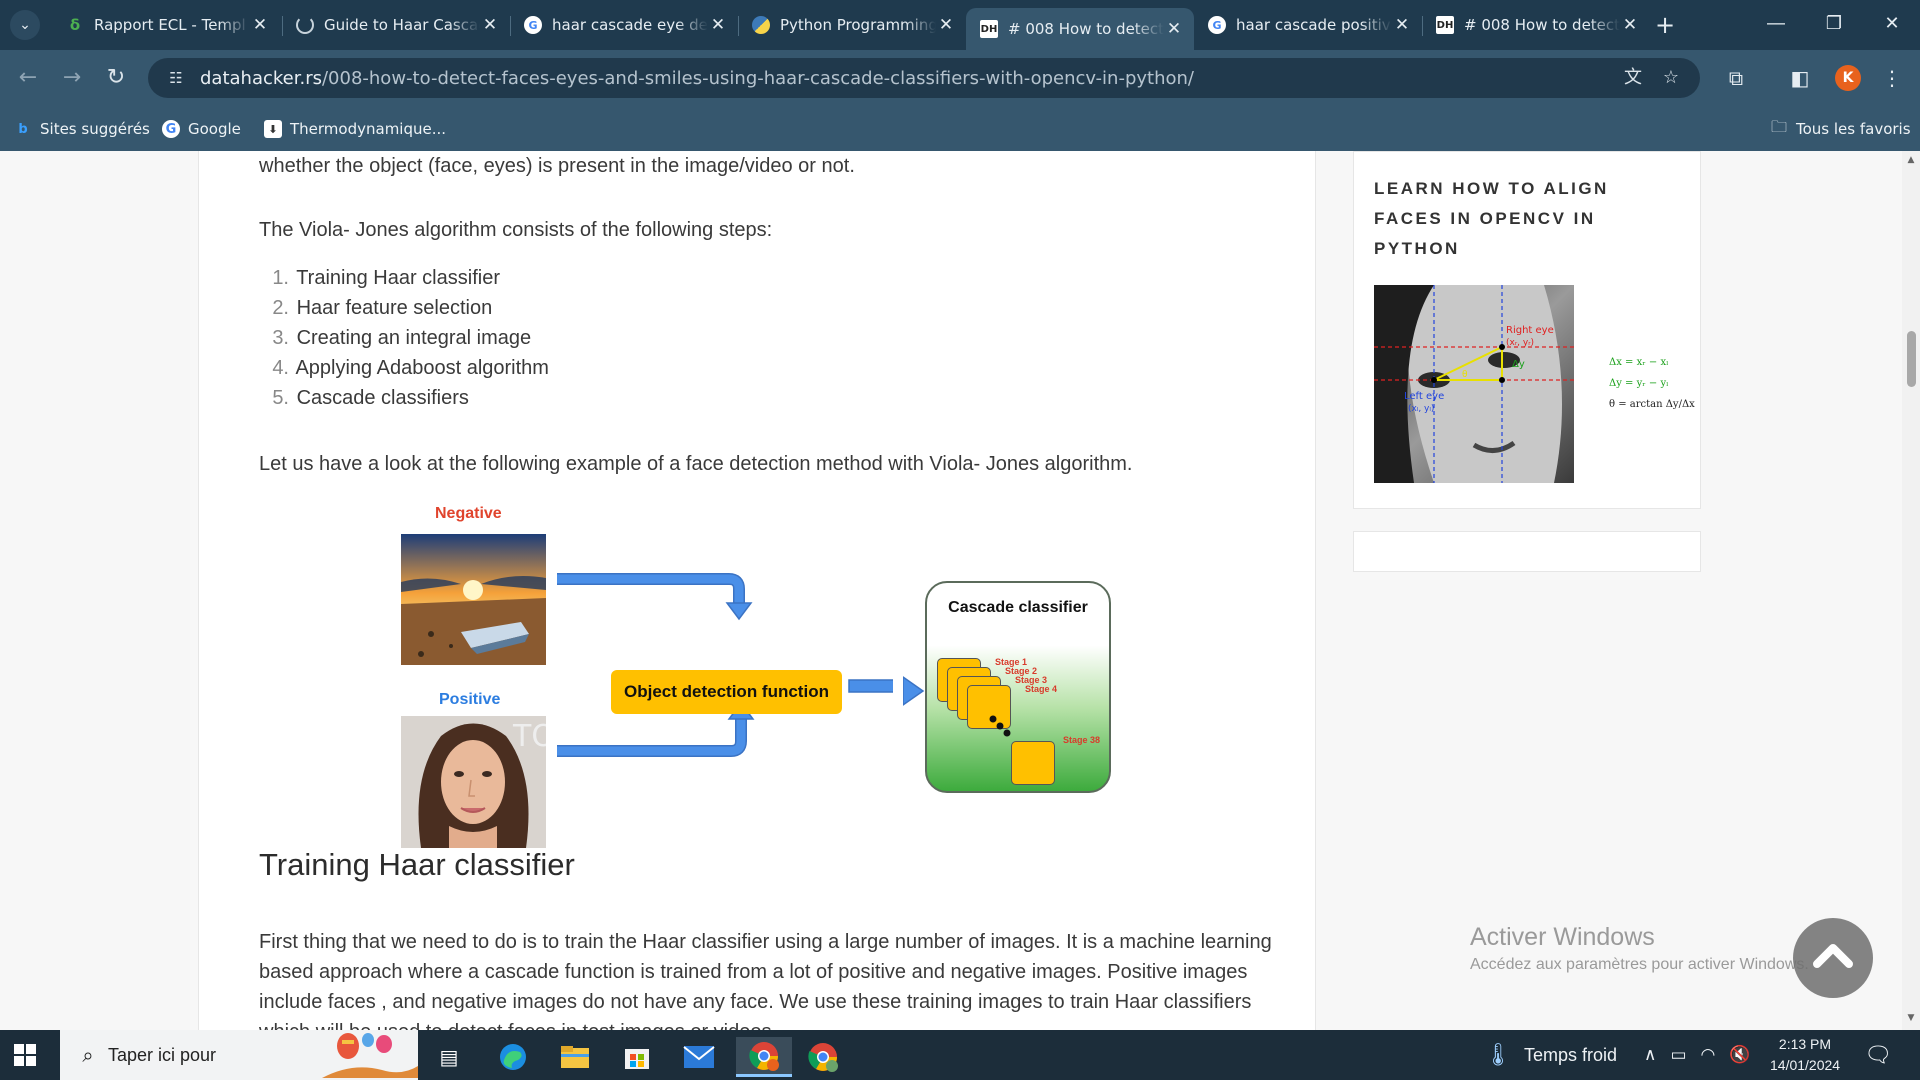  I want to click on stage-label: Stage 4, so click(1041, 689).